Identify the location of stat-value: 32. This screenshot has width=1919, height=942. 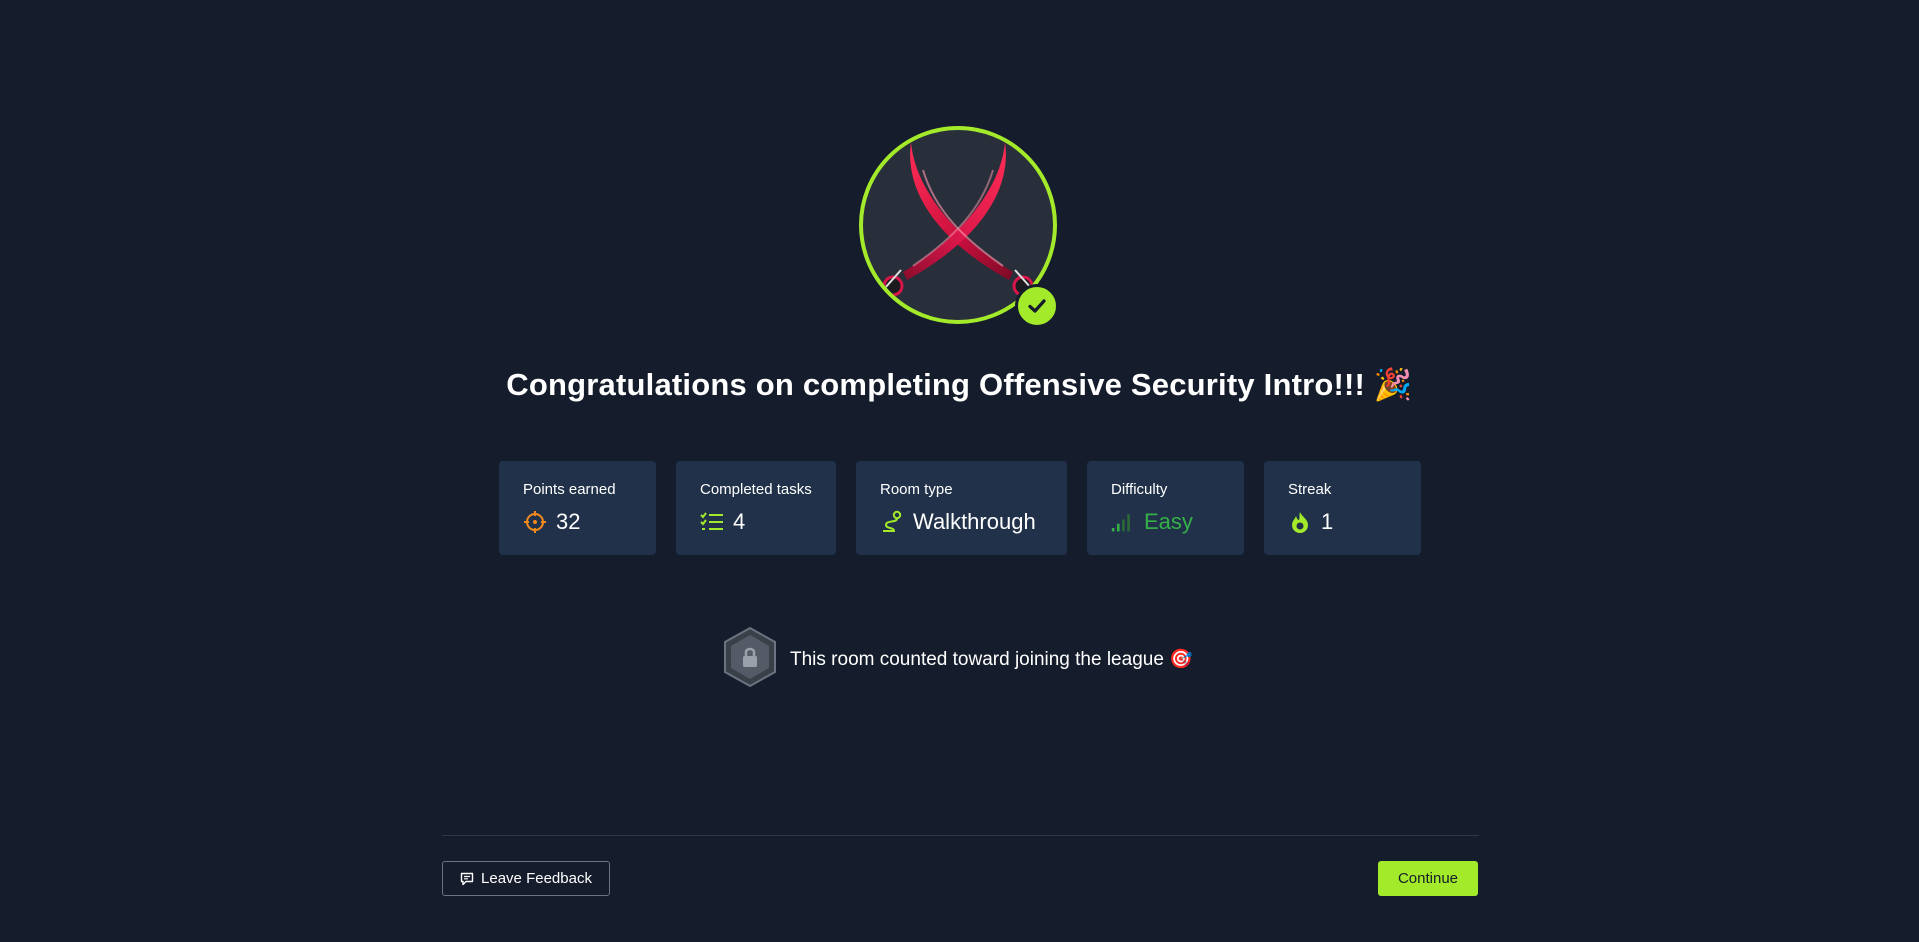
(568, 521).